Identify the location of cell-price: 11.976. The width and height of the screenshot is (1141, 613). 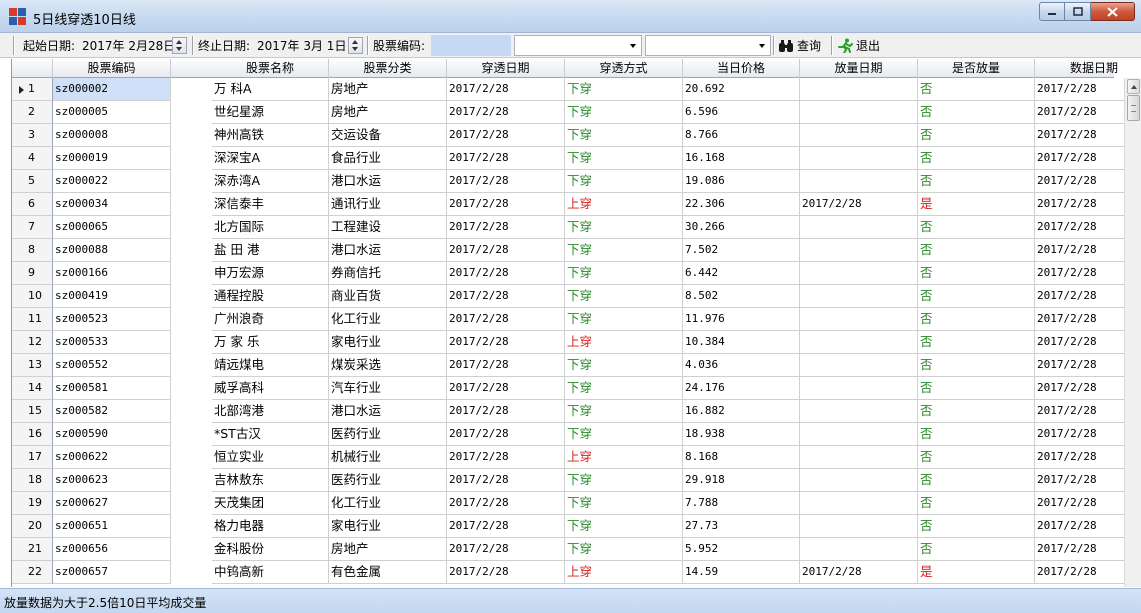
(741, 319).